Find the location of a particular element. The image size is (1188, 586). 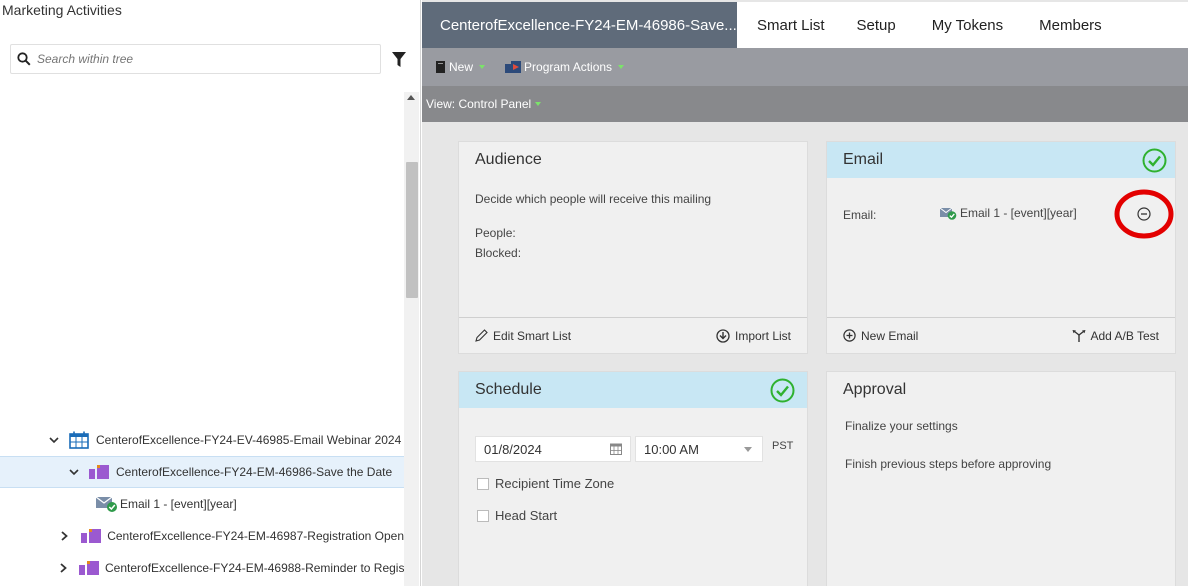

calendar-icon is located at coordinates (79, 440).